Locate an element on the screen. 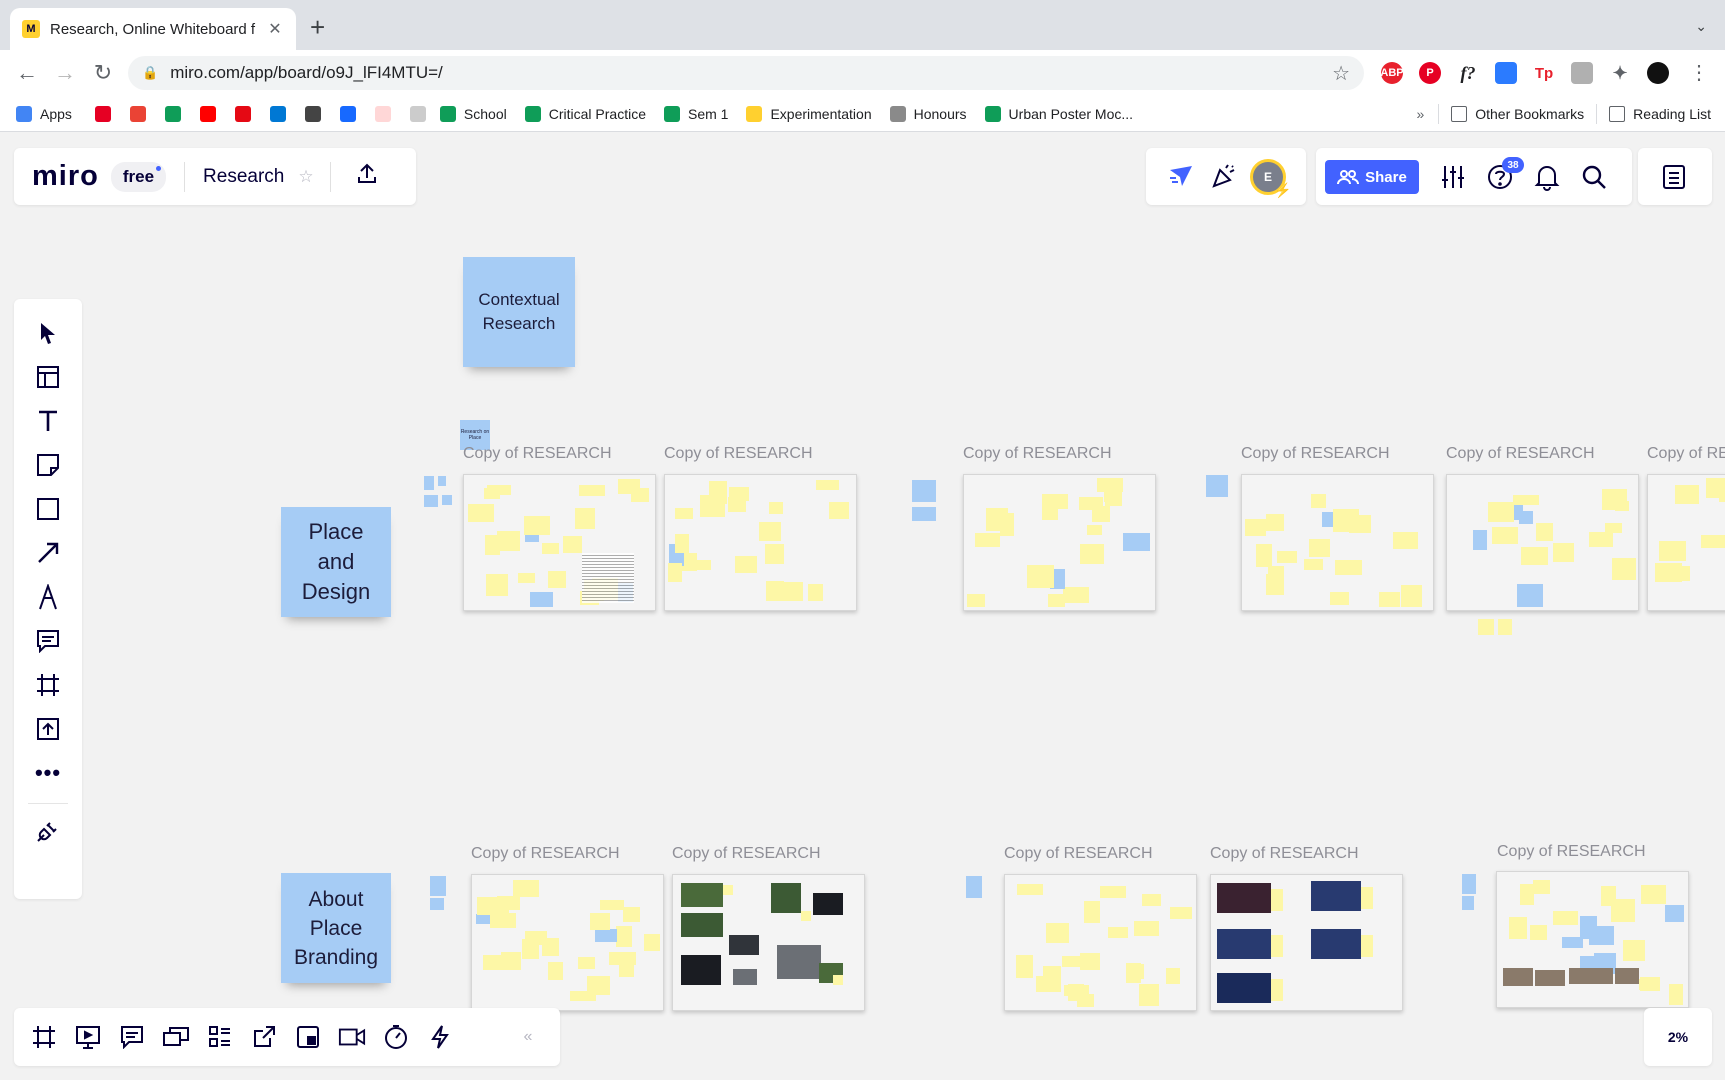  tp-icon: Tp is located at coordinates (1544, 73).